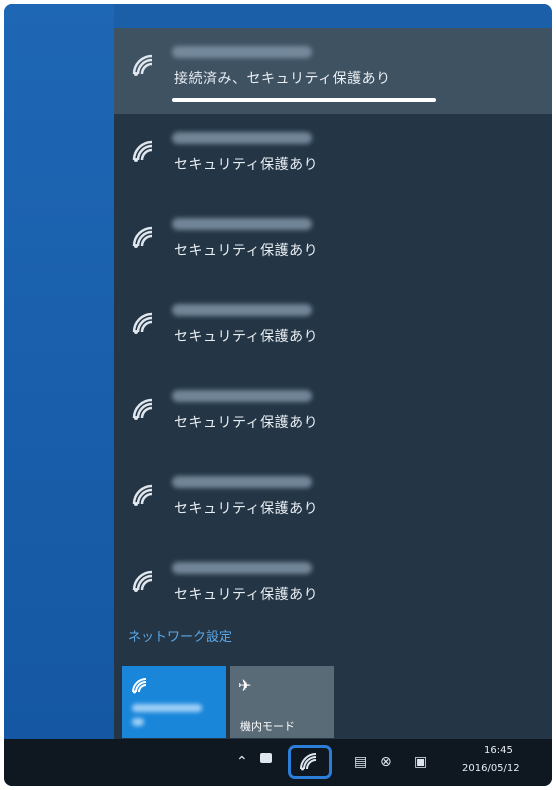  I want to click on taskbar: ⌃ ▤ ⊗ ▣ 16:45 2016/05/12, so click(278, 762).